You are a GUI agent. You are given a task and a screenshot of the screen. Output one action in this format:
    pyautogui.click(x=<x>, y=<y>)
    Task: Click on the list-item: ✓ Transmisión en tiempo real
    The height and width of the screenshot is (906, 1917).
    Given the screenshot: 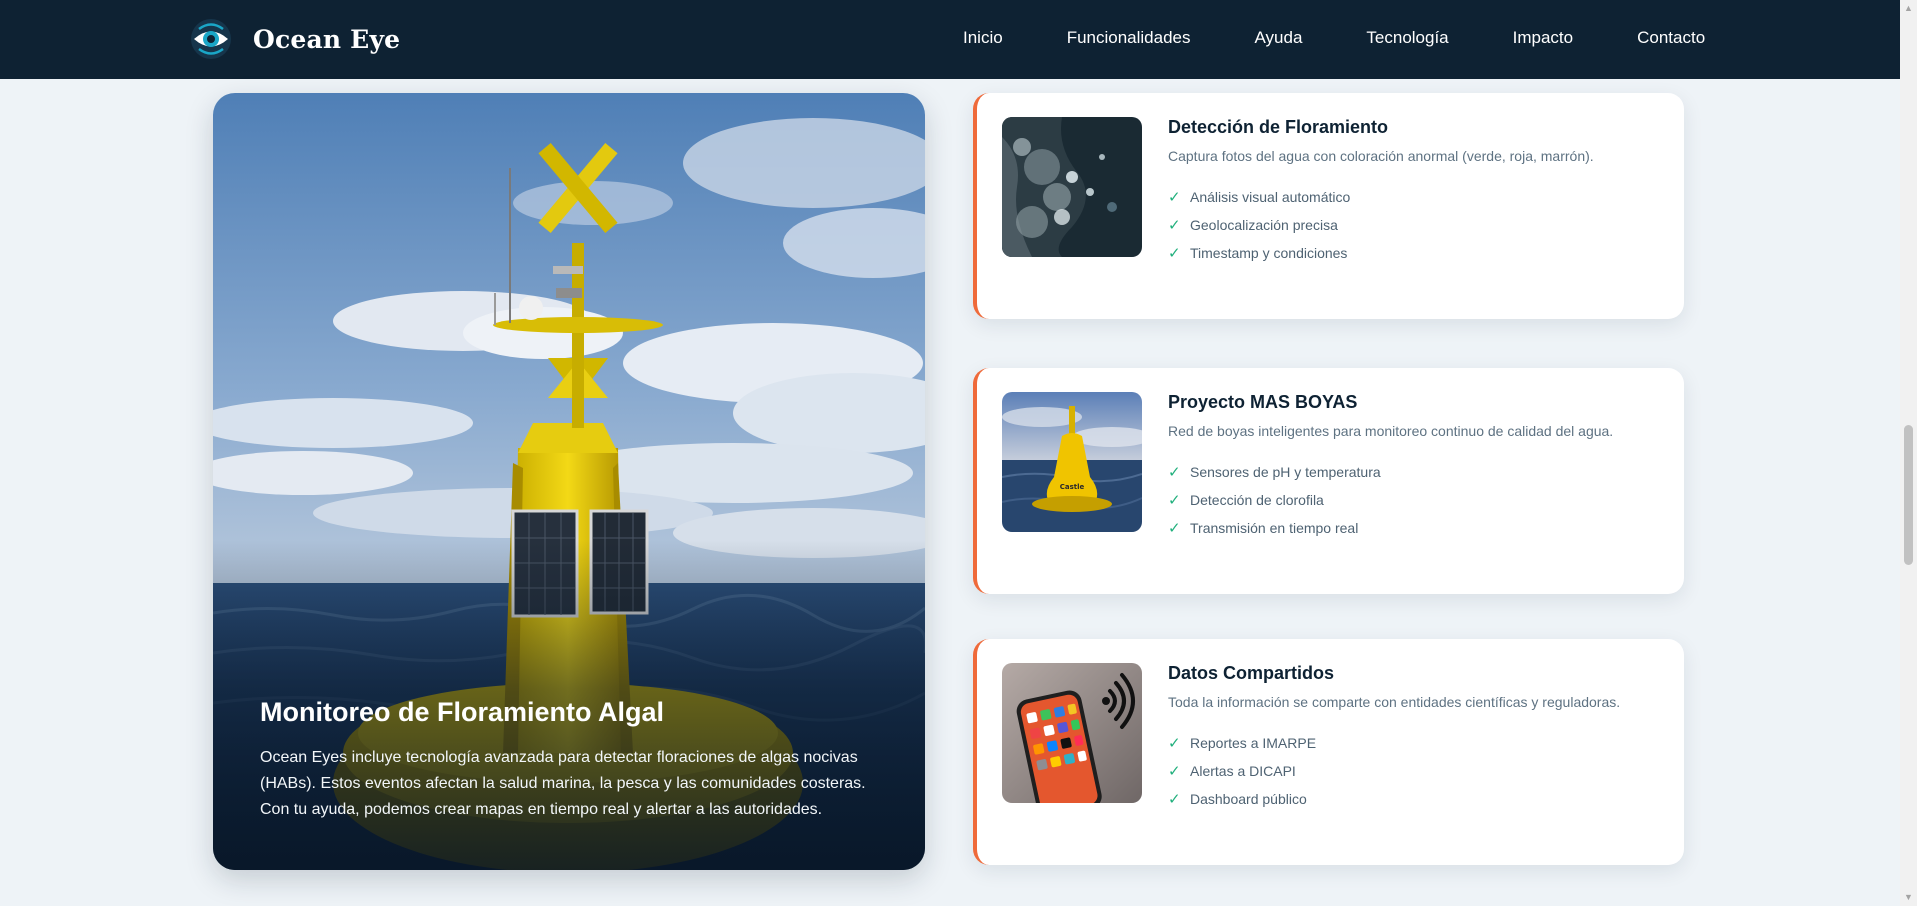 What is the action you would take?
    pyautogui.click(x=1274, y=528)
    